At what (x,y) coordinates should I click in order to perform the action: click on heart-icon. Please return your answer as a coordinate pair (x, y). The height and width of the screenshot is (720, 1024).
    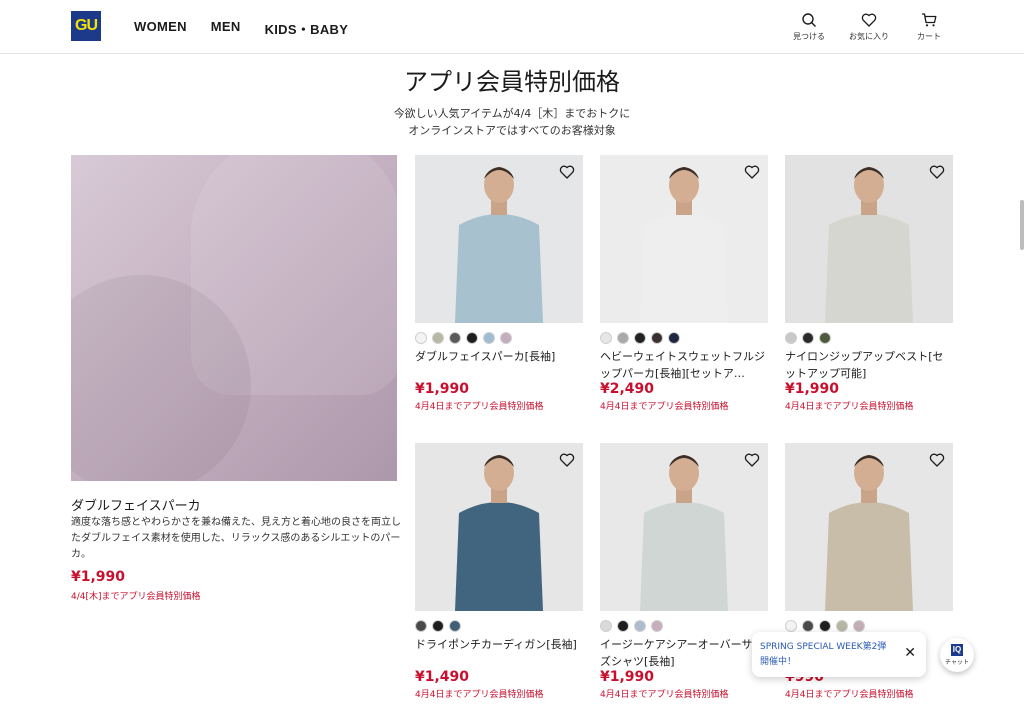
    Looking at the image, I should click on (869, 20).